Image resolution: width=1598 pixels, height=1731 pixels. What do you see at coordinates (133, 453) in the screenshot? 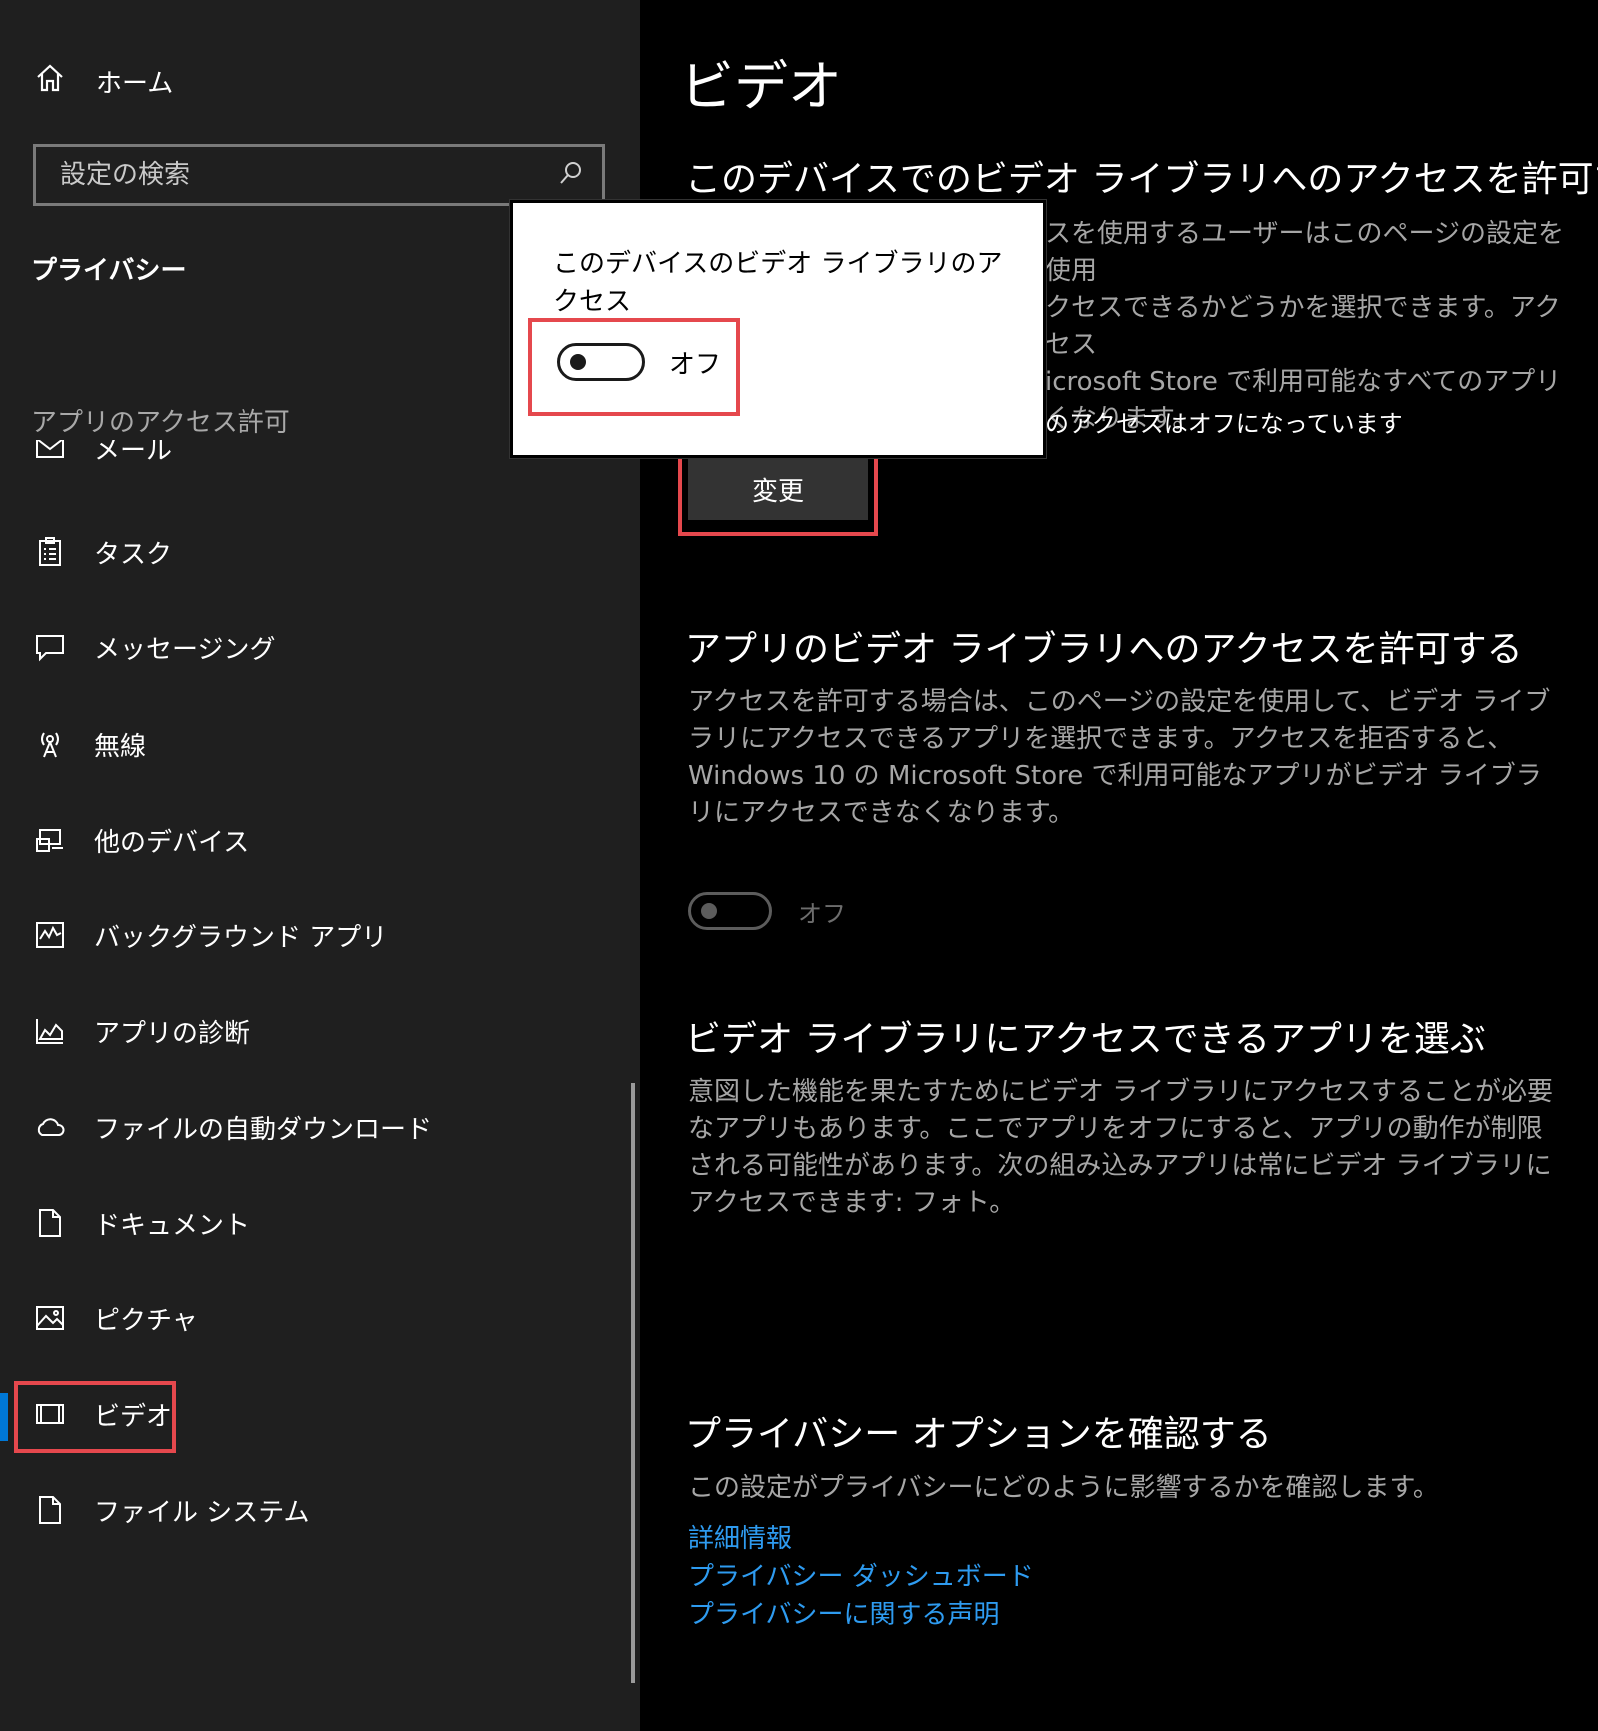
I see `sidebar-item-label: メール` at bounding box center [133, 453].